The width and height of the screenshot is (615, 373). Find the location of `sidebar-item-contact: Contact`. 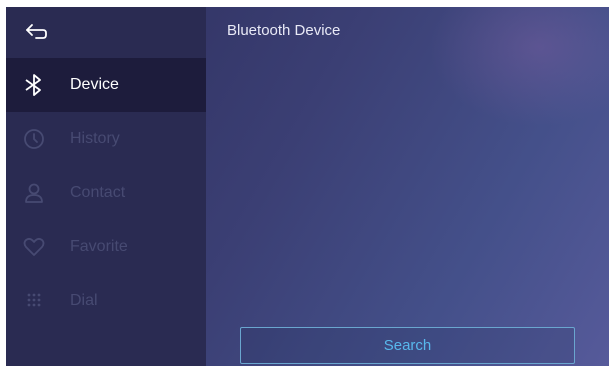

sidebar-item-contact: Contact is located at coordinates (106, 193).